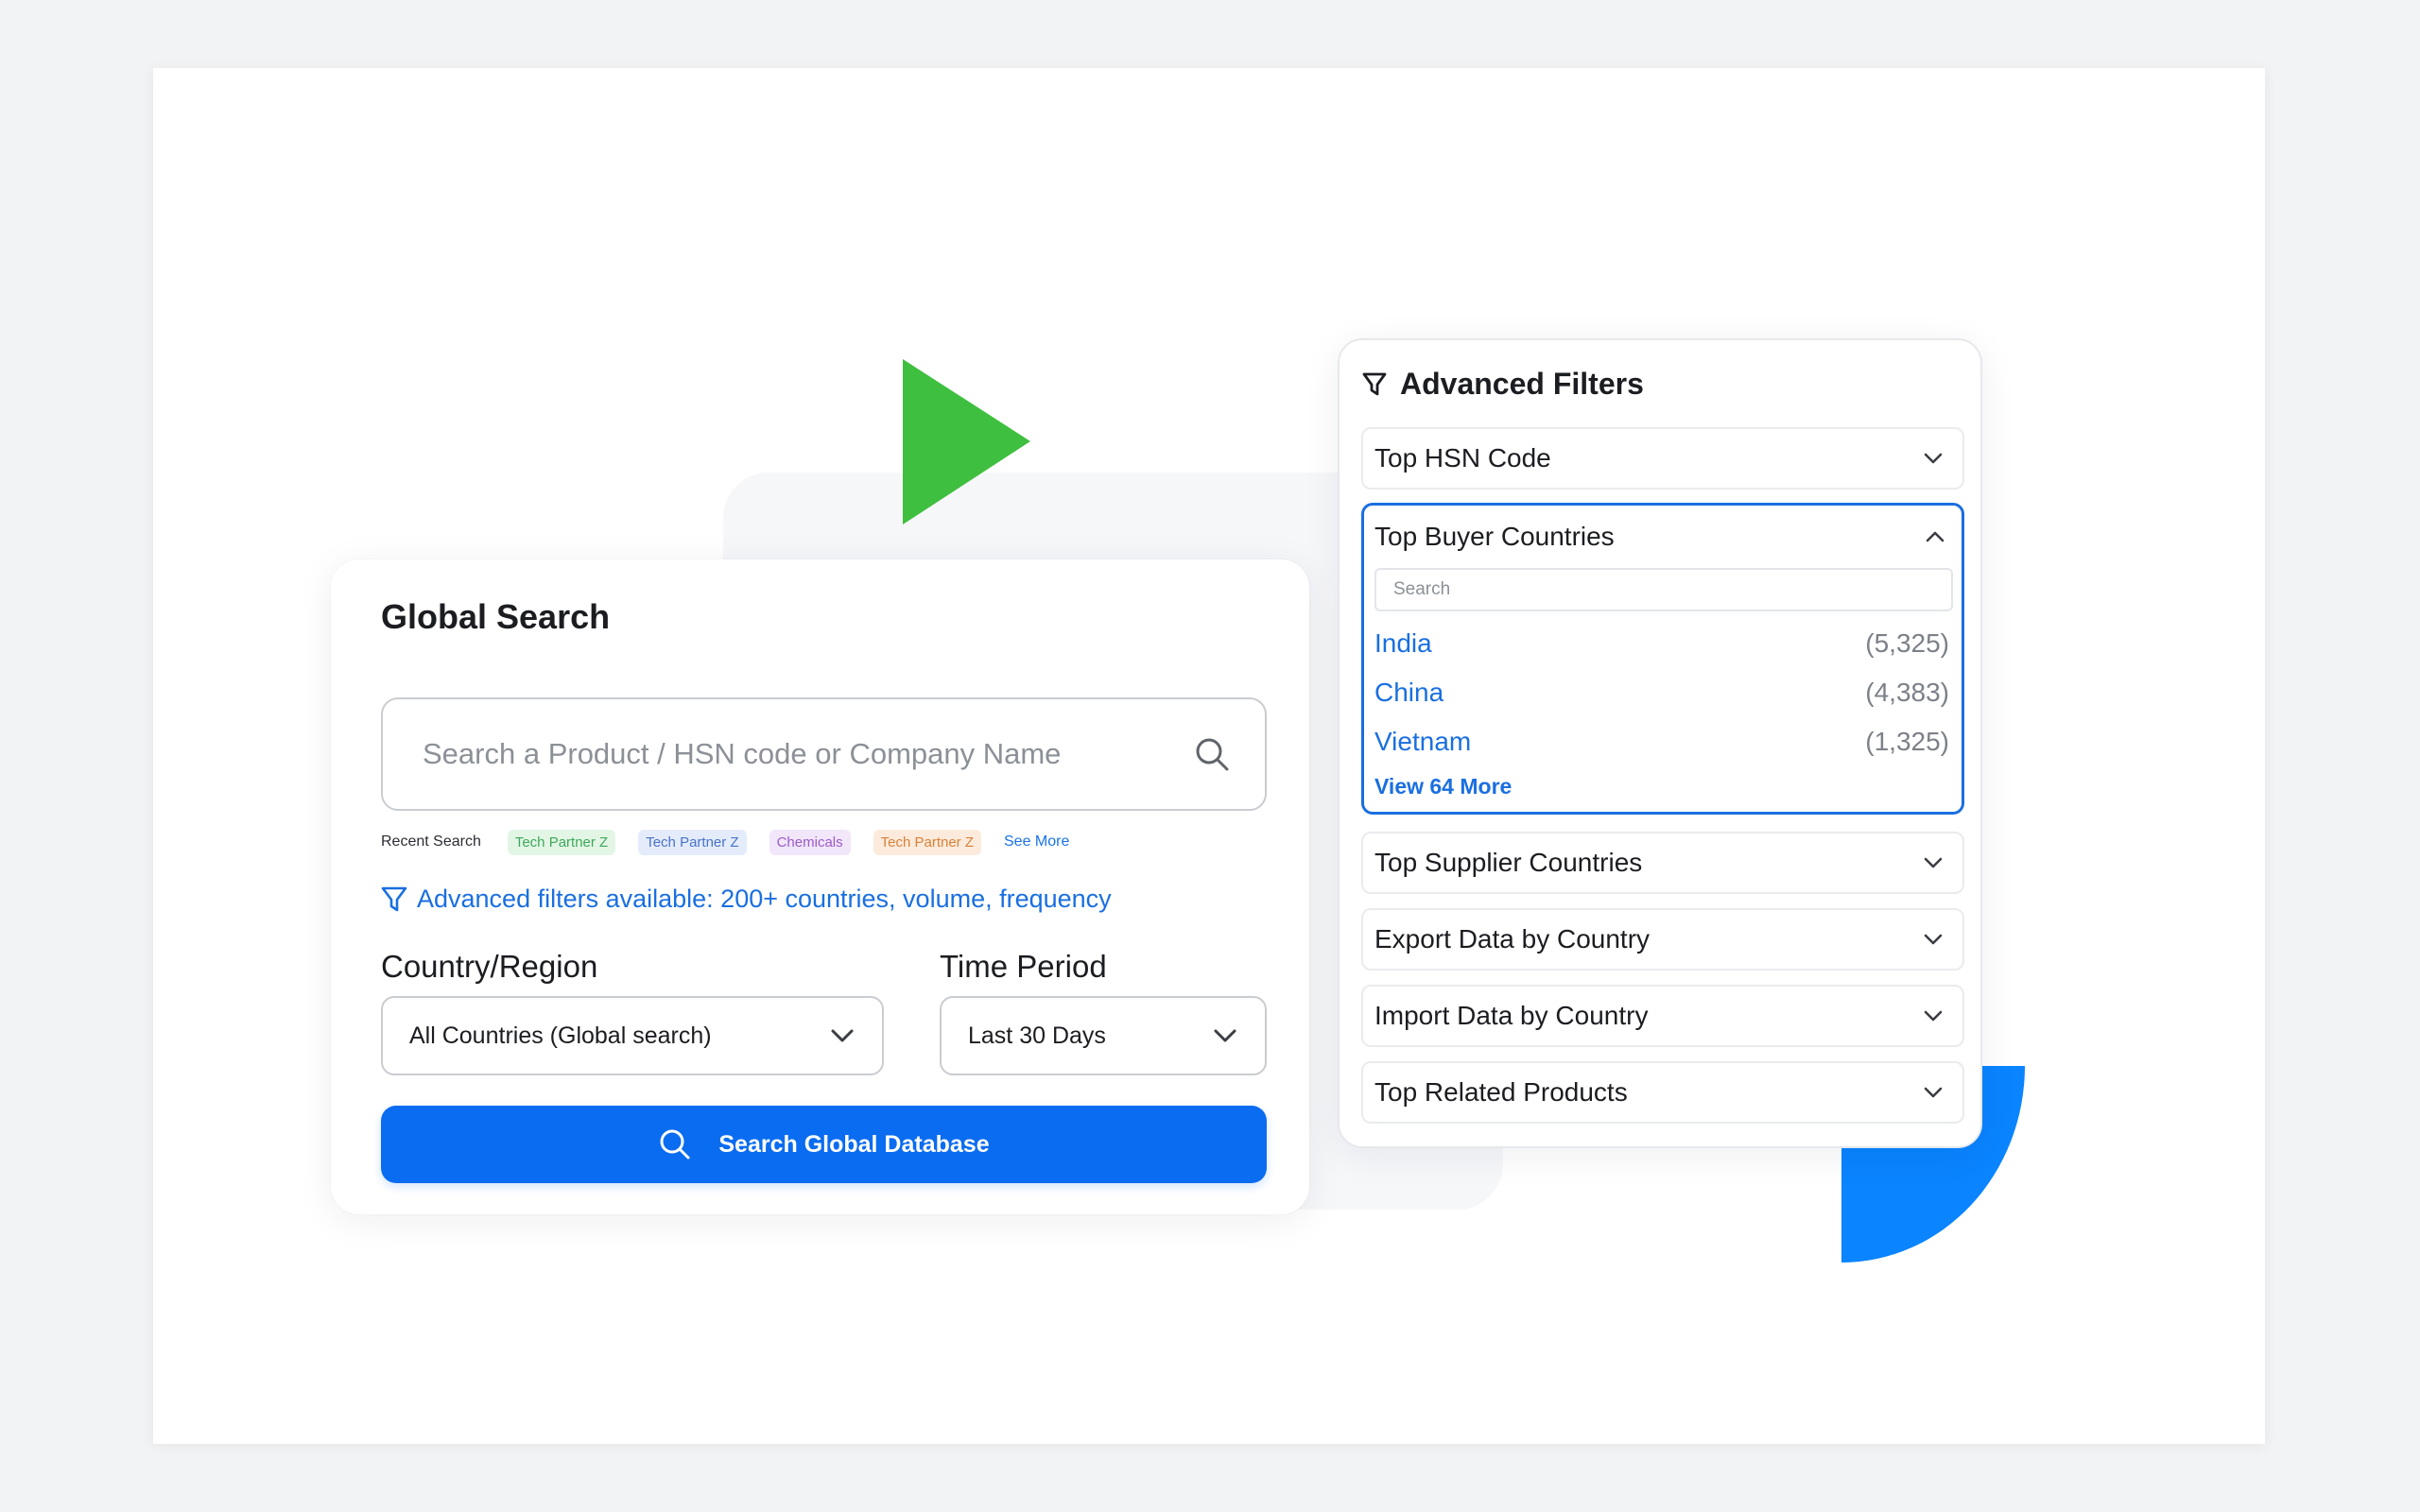 The height and width of the screenshot is (1512, 2420). I want to click on accordion-import-data-by-country: Import Data by Country, so click(1662, 1016).